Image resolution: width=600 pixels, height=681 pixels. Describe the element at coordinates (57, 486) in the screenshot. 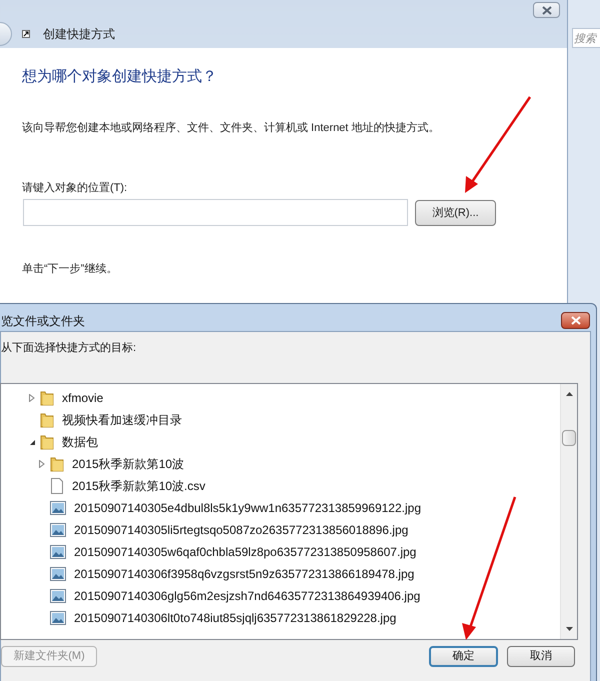

I see `document-icon` at that location.